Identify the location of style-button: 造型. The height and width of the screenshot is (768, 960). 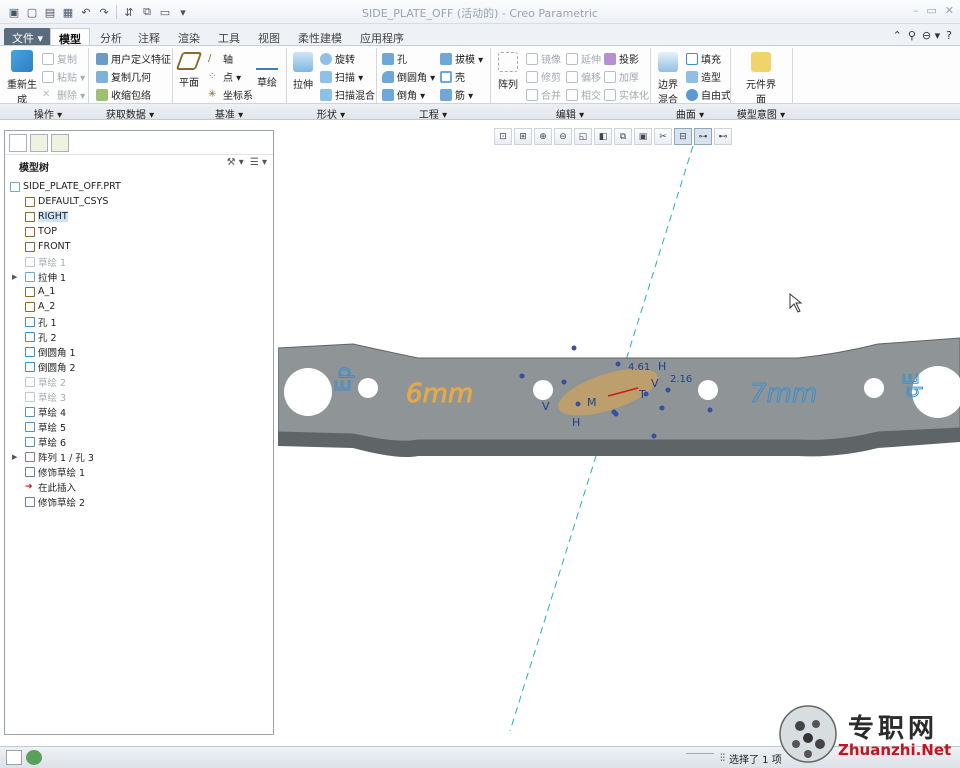
(703, 76).